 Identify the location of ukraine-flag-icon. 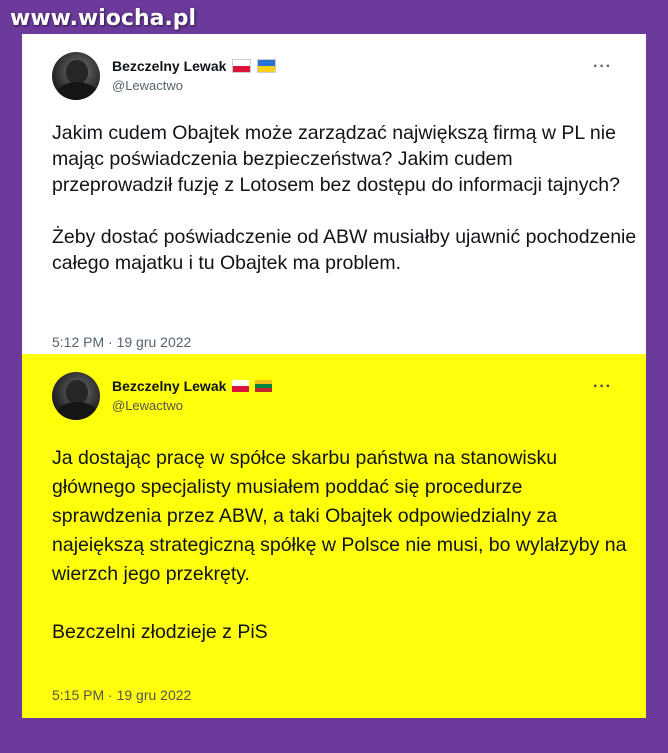
(267, 66).